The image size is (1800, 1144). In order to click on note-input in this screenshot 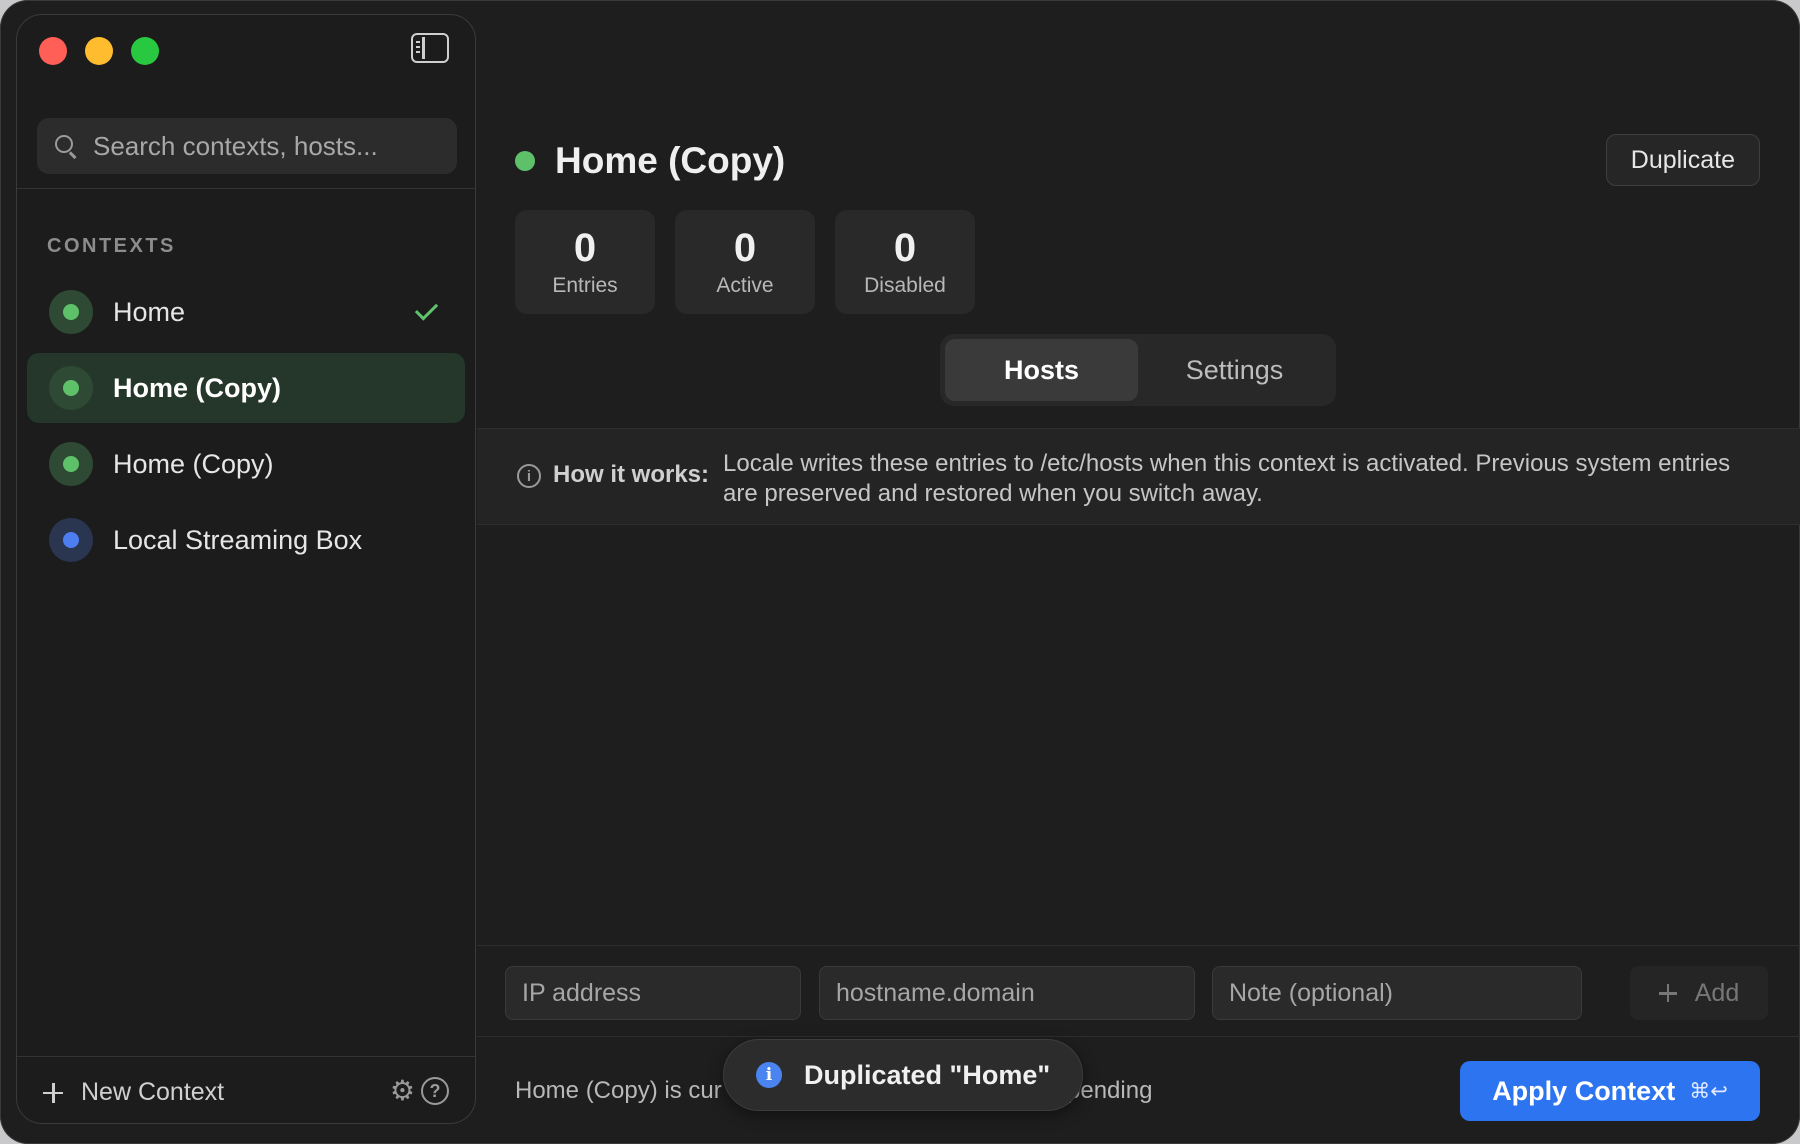, I will do `click(1397, 993)`.